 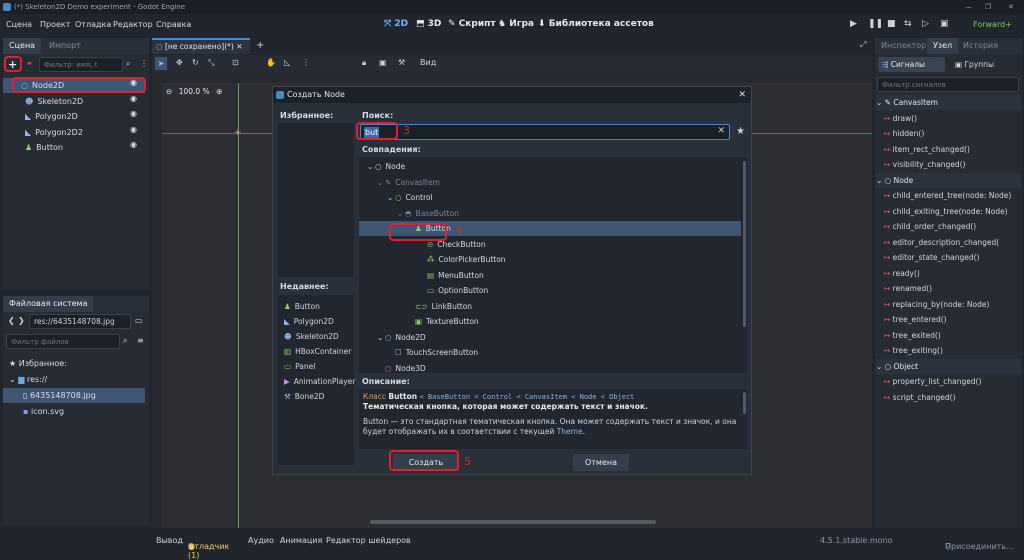 What do you see at coordinates (74, 395) in the screenshot?
I see `file-row: ▯ 6435148708.jpg` at bounding box center [74, 395].